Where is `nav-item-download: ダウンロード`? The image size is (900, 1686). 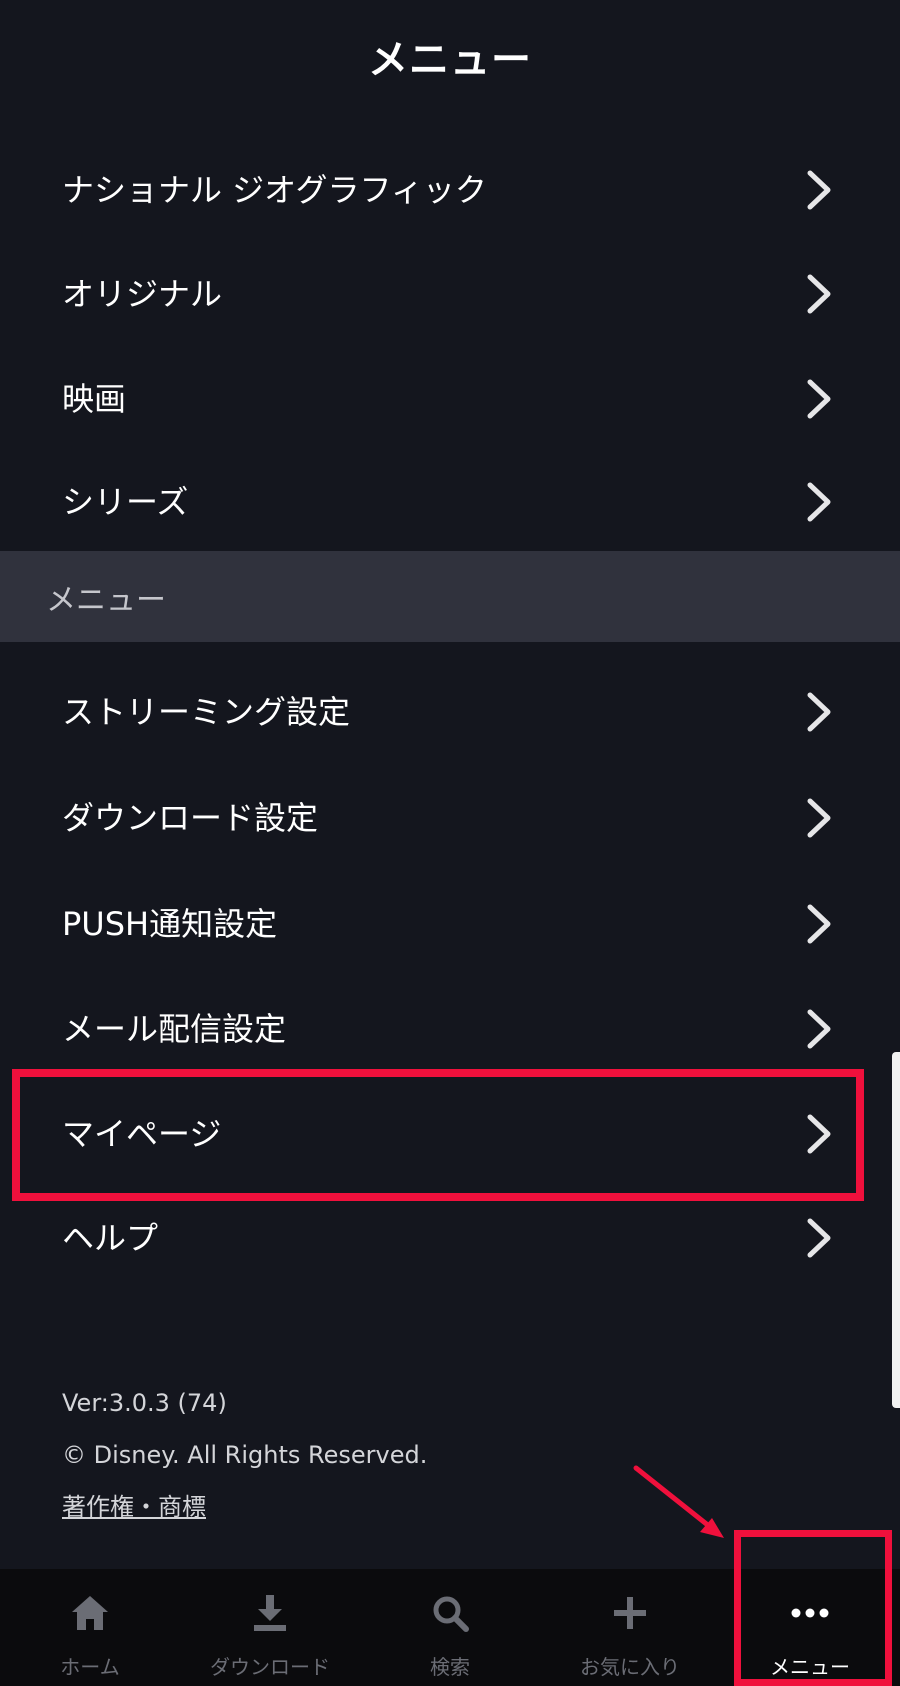 nav-item-download: ダウンロード is located at coordinates (270, 1627).